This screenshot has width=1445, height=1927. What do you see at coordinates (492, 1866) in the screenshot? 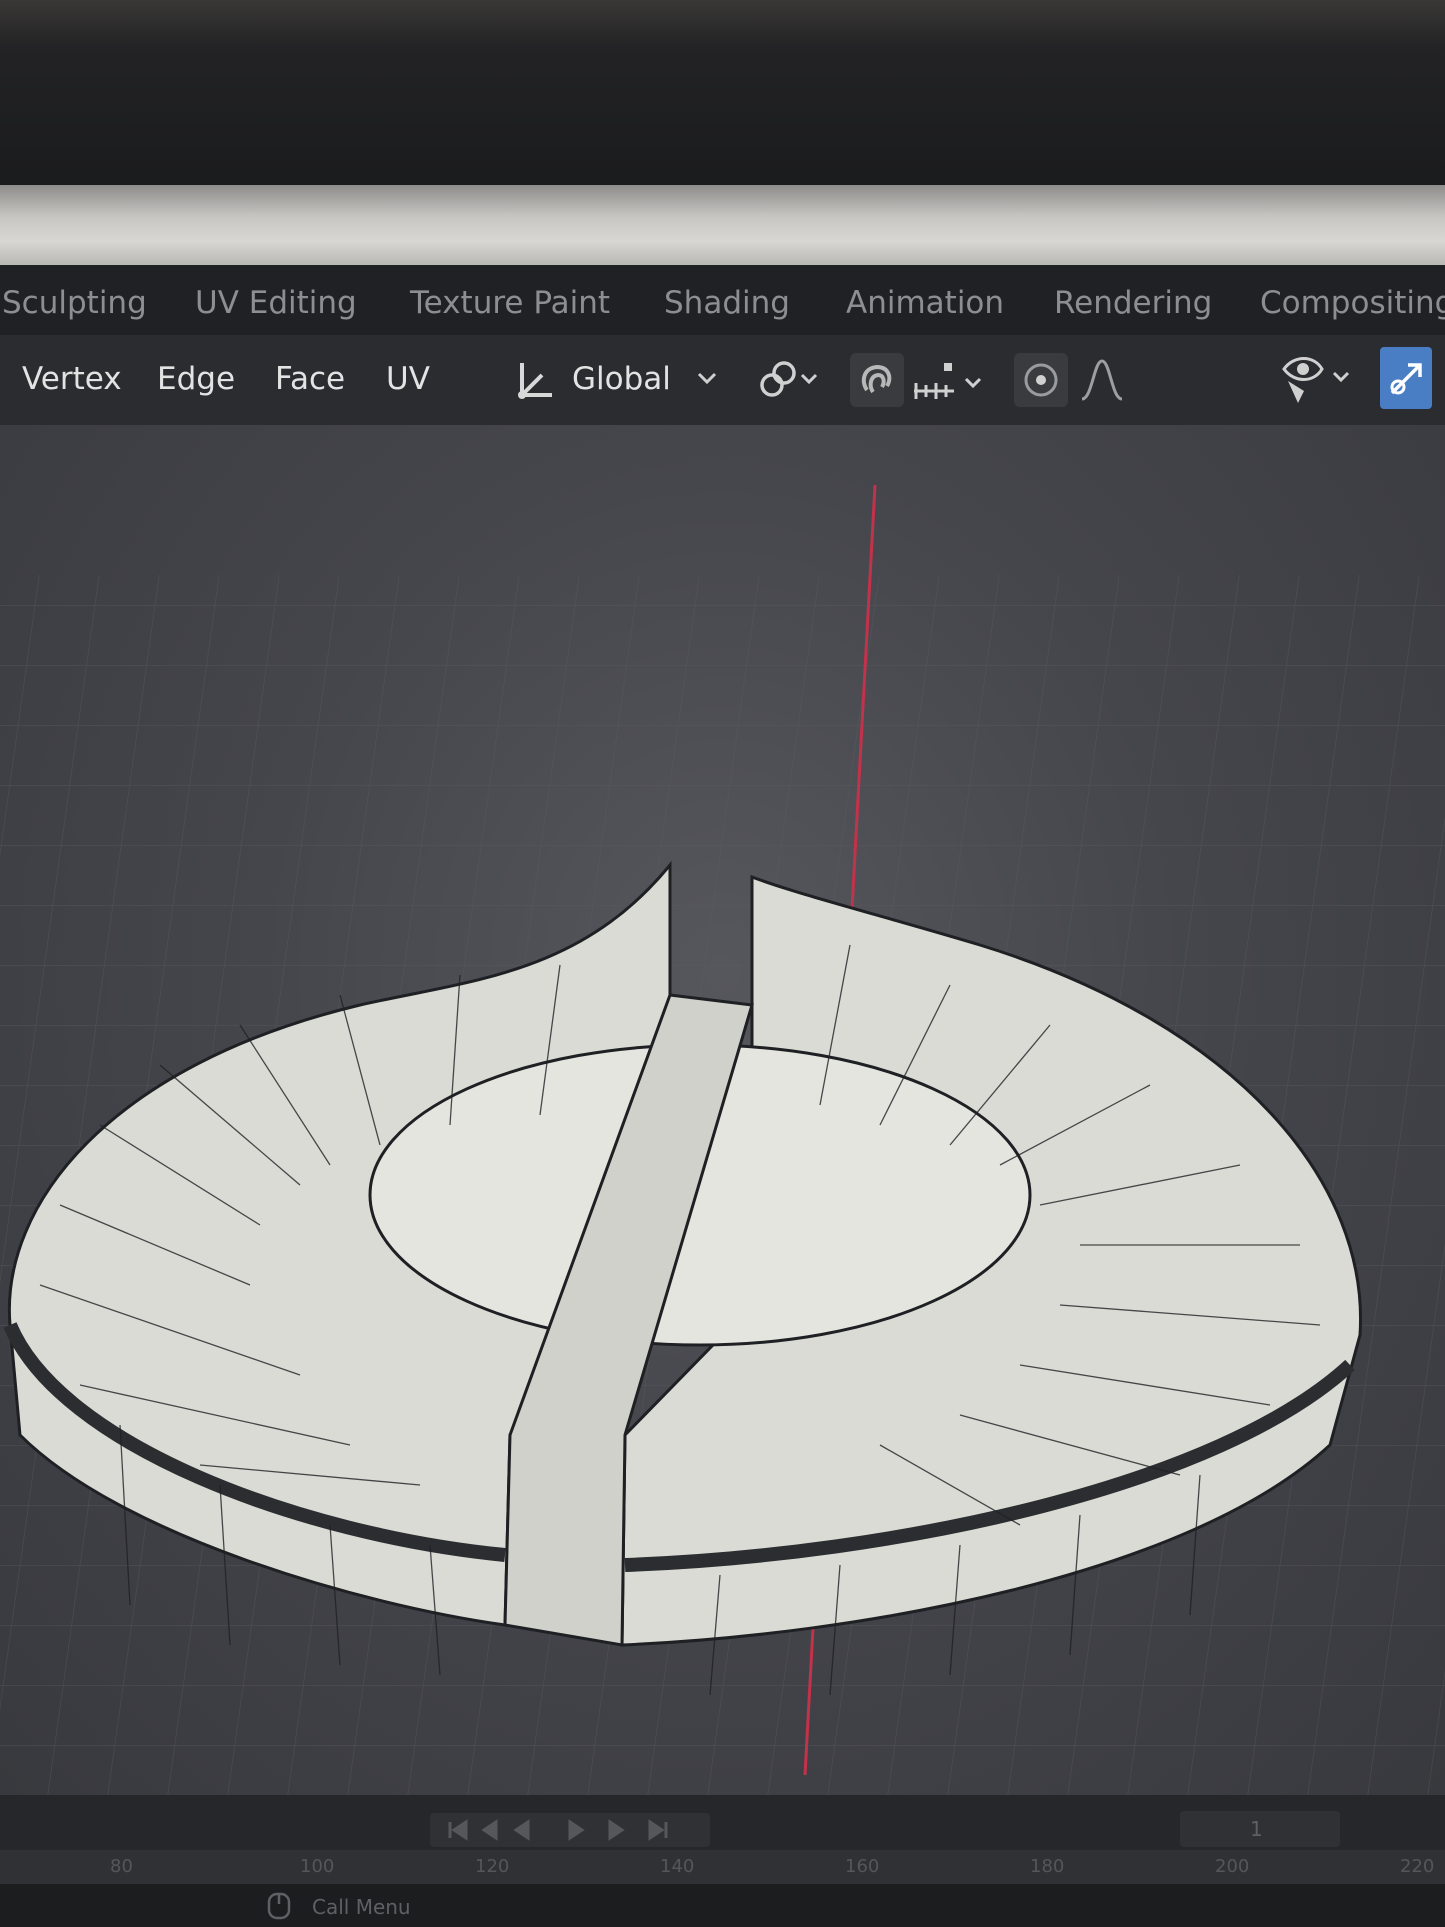
I see `frame-tick: 120` at bounding box center [492, 1866].